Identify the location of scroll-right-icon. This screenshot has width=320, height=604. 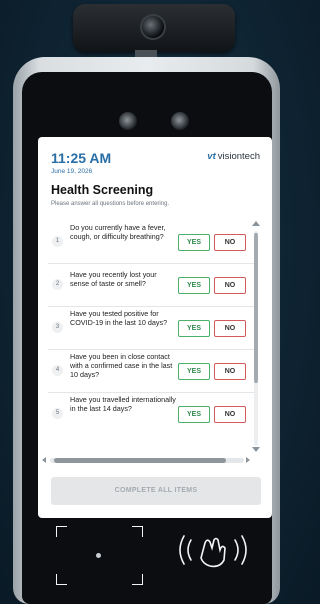
(248, 460).